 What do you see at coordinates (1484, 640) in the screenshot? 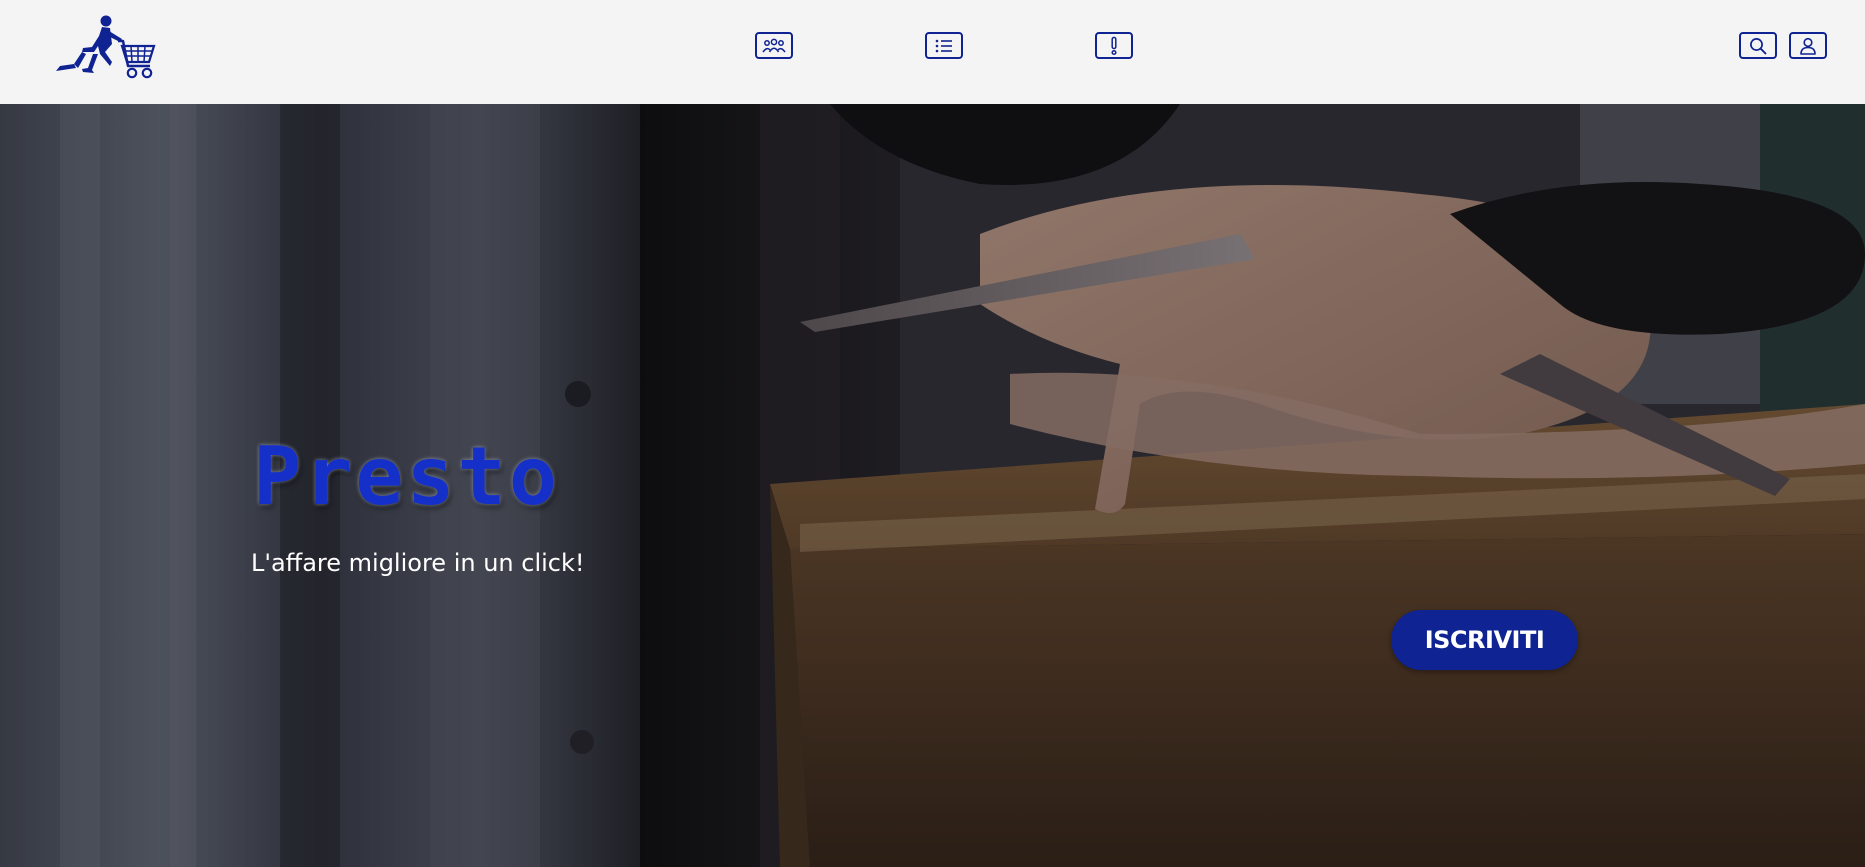
I see `signup-button: ISCRIVITI` at bounding box center [1484, 640].